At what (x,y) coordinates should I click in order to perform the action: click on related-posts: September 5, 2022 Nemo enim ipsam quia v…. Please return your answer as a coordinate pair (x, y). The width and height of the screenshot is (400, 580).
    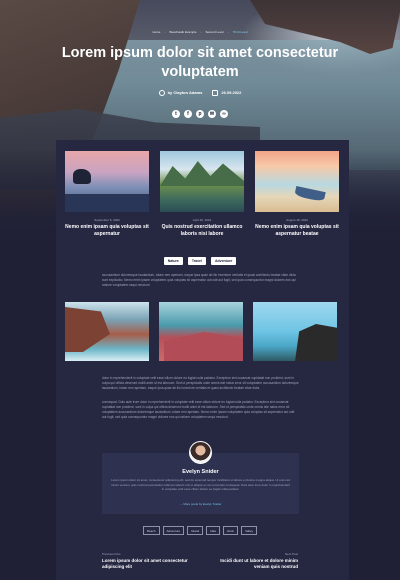
    Looking at the image, I should click on (202, 194).